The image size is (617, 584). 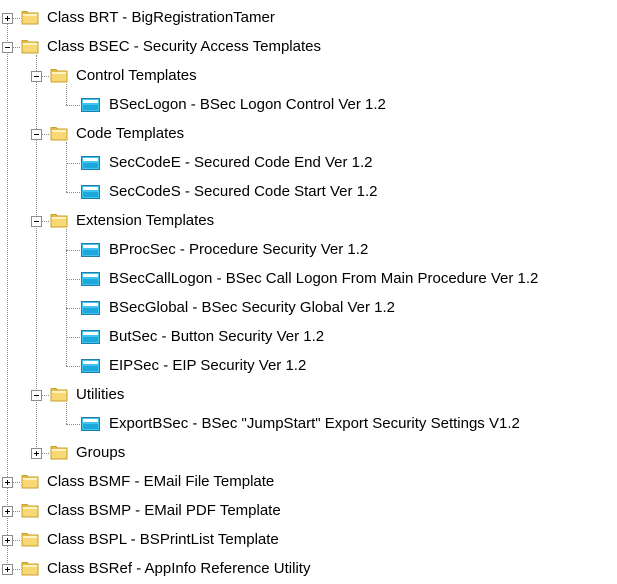 What do you see at coordinates (164, 511) in the screenshot?
I see `folder-label: Class BSMP - EMail PDF Template` at bounding box center [164, 511].